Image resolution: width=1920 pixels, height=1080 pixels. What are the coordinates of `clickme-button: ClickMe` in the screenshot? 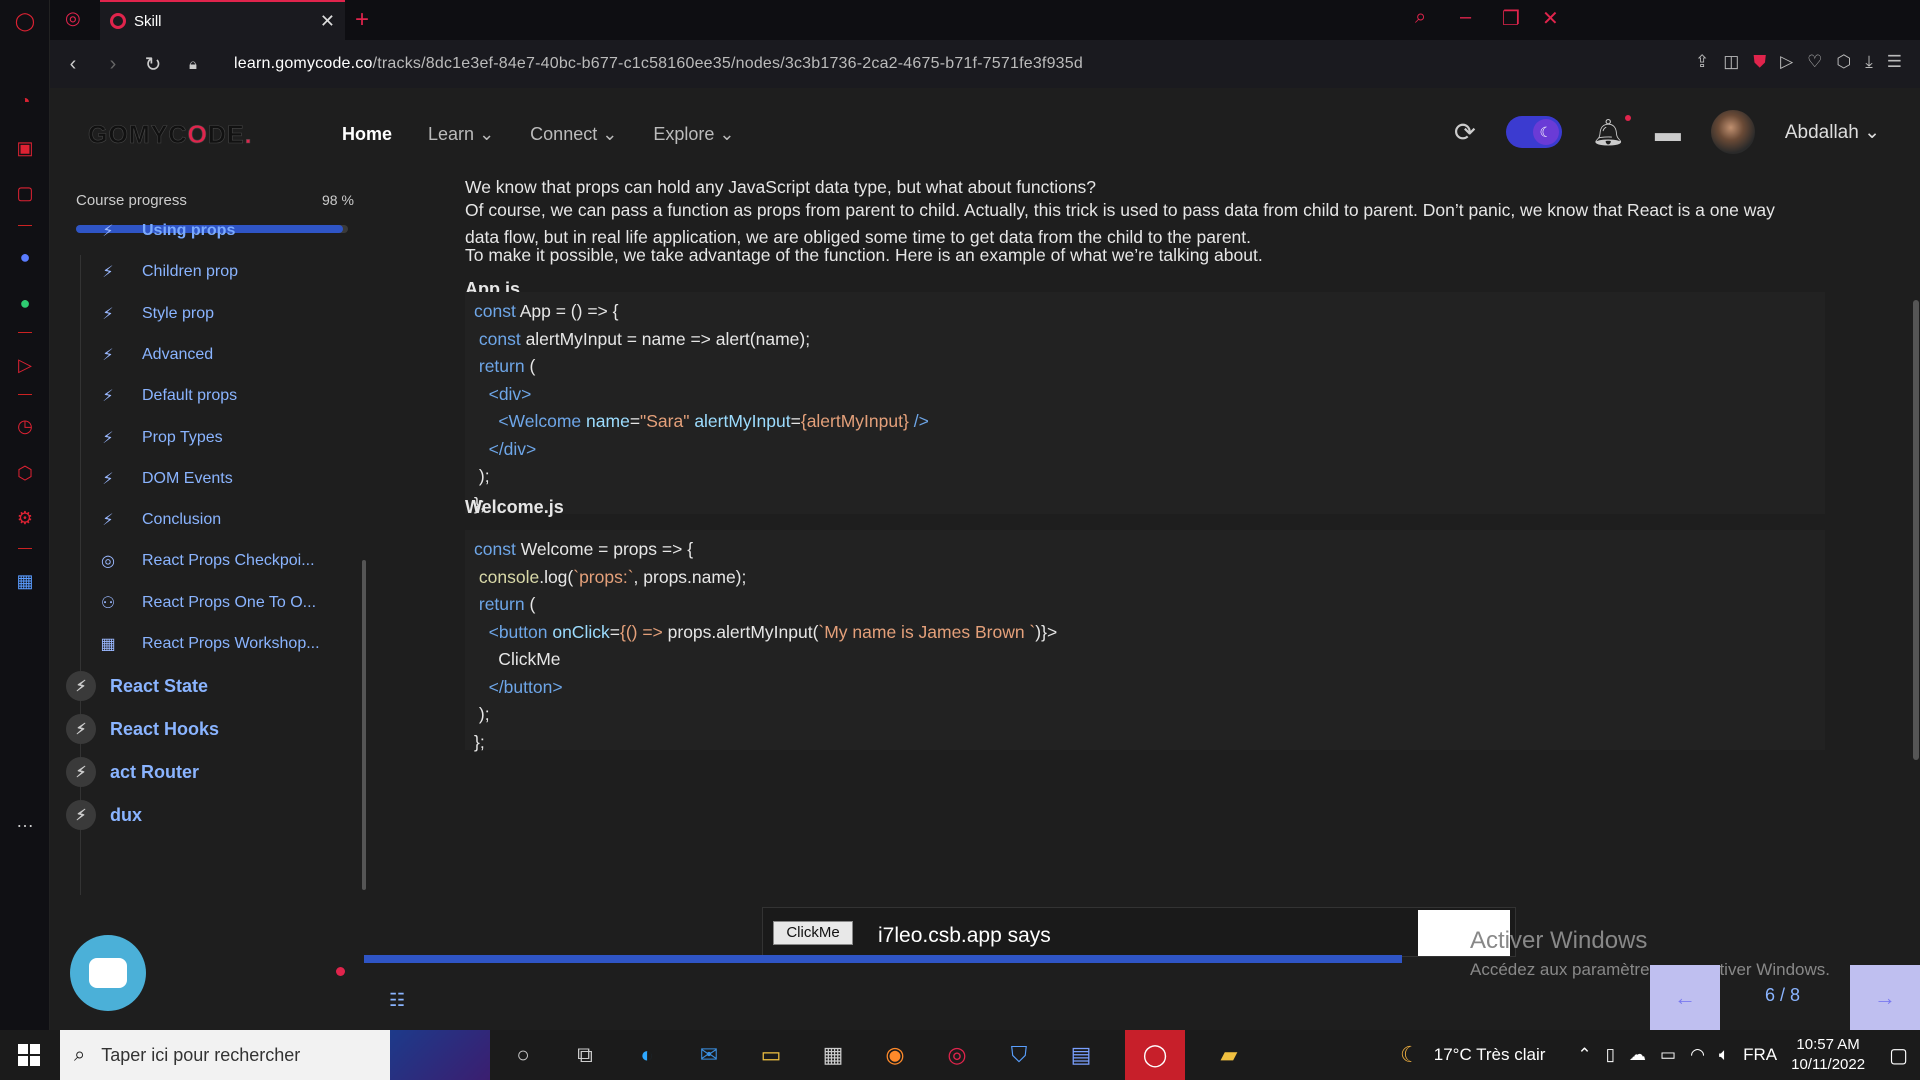 It's located at (813, 933).